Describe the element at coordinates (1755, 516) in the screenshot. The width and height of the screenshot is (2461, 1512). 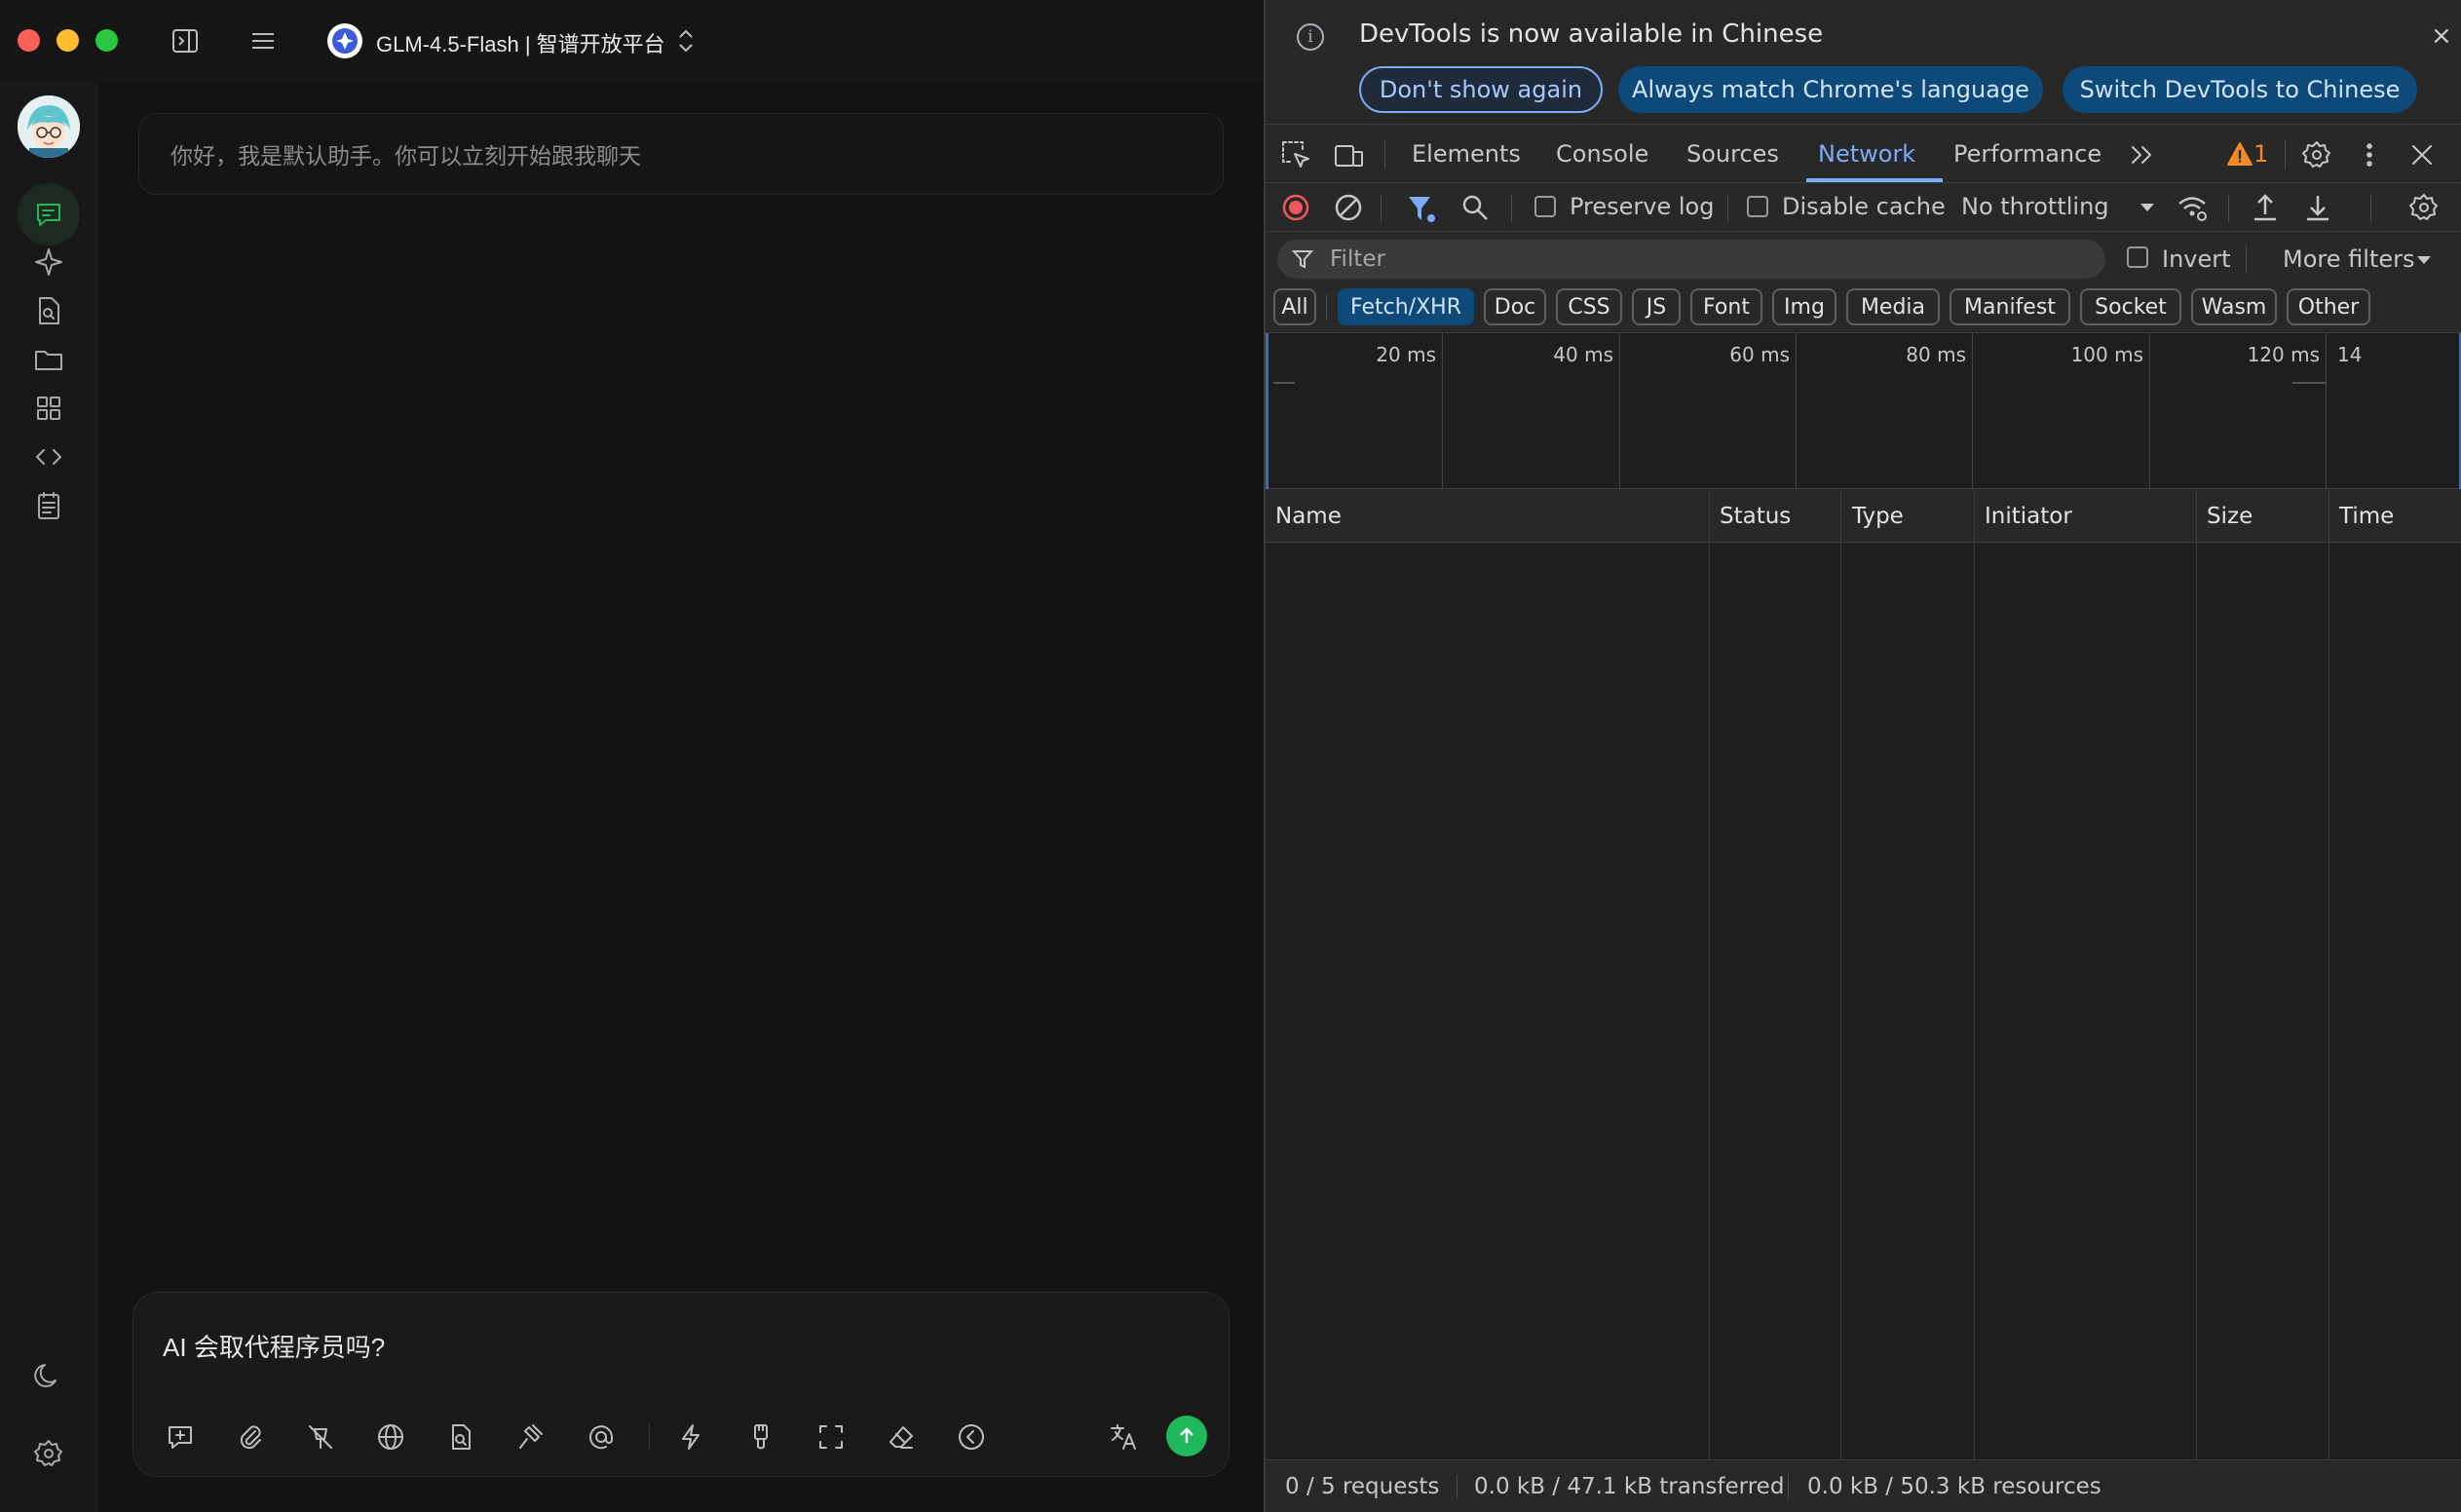
I see `column-status: Status` at that location.